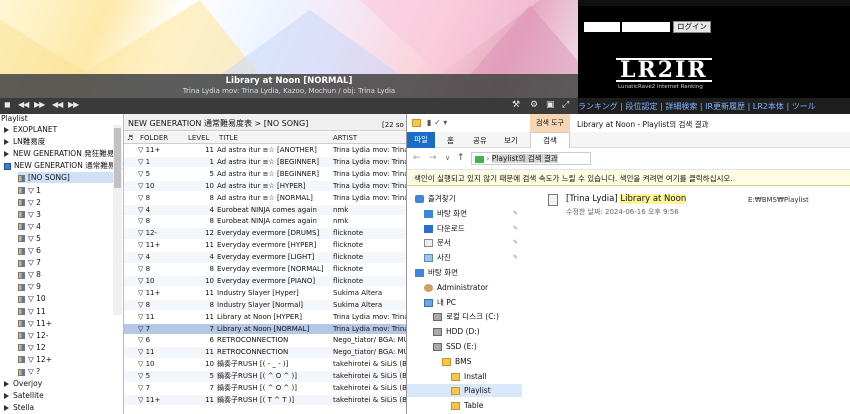 The height and width of the screenshot is (414, 850). Describe the element at coordinates (464, 228) in the screenshot. I see `nav-item: 다운로드 ✎` at that location.